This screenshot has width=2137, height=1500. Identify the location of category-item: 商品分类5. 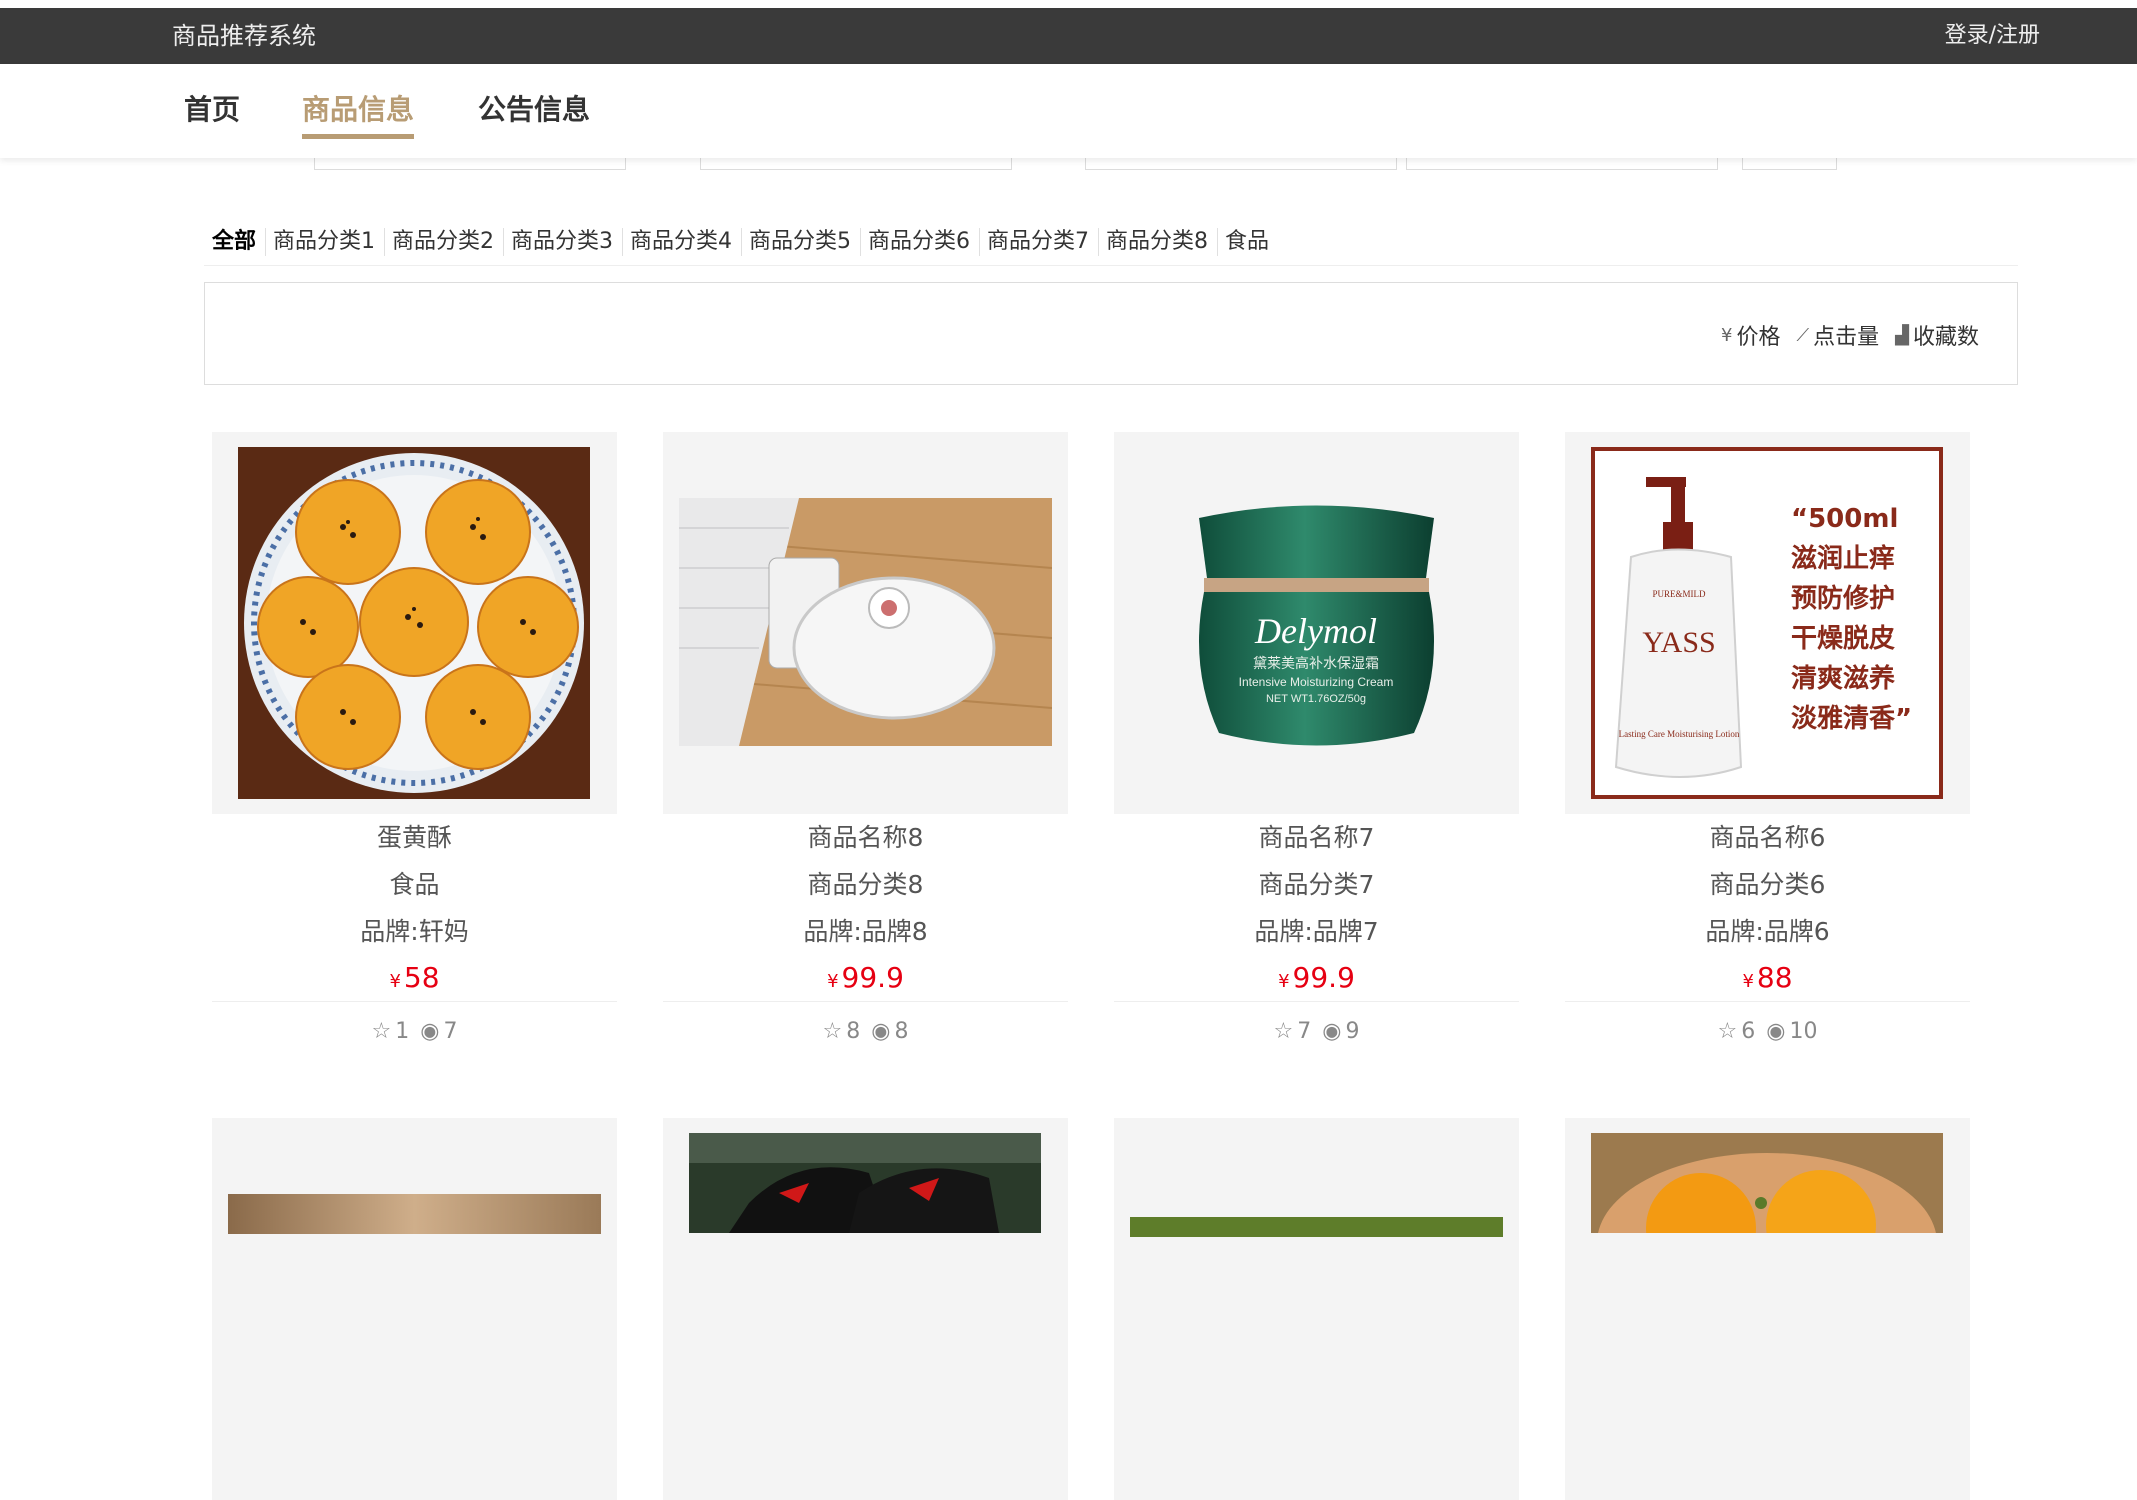
(802, 241).